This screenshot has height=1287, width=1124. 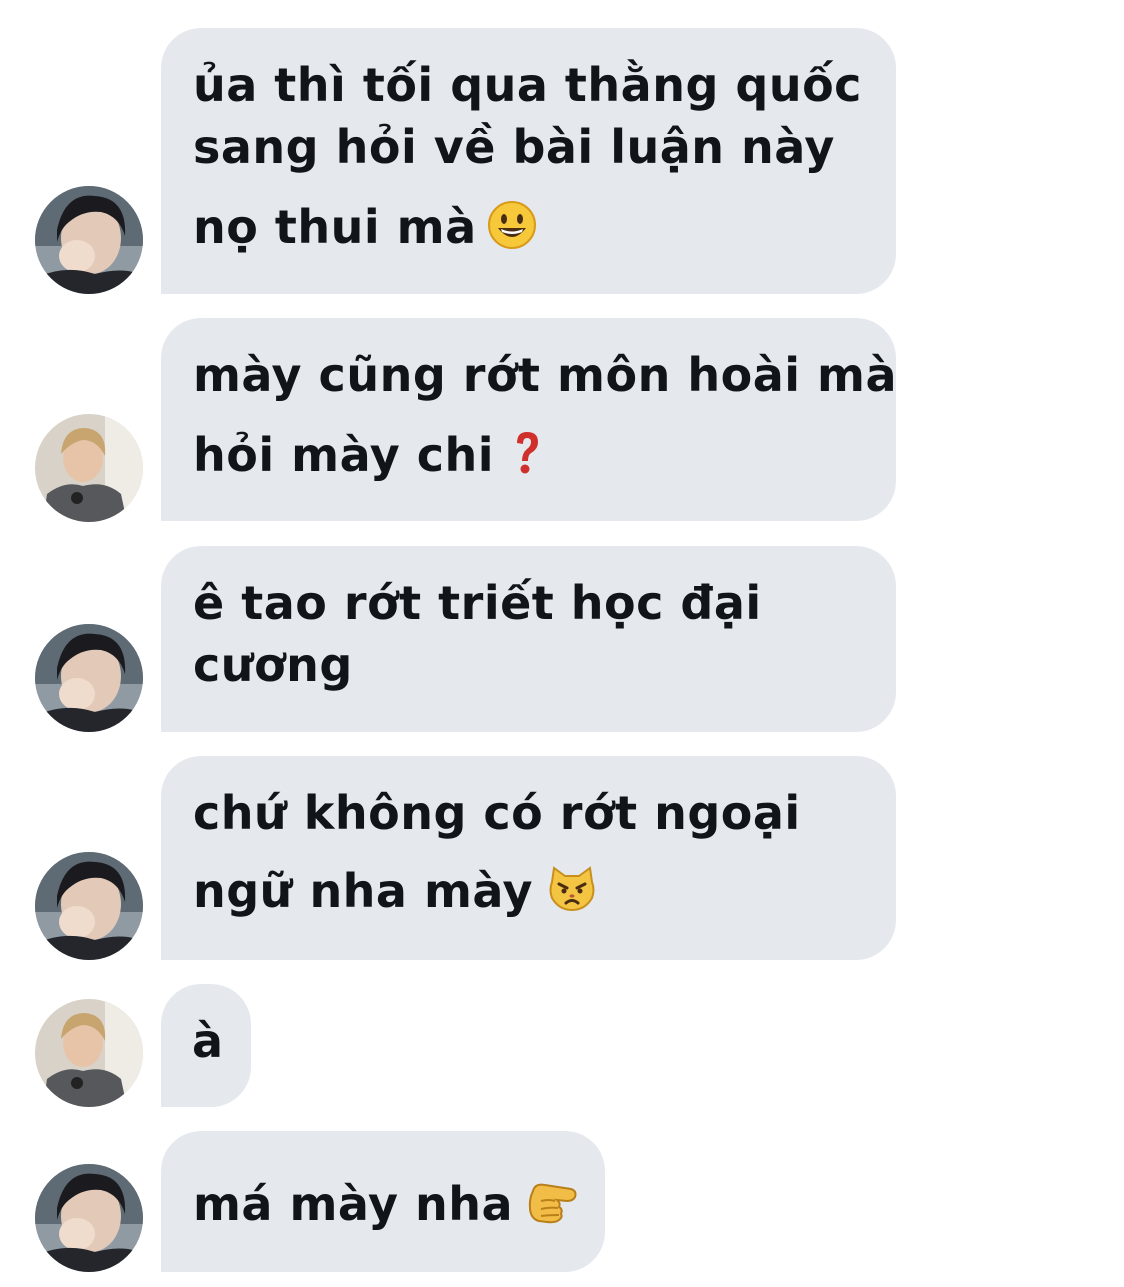 What do you see at coordinates (497, 813) in the screenshot?
I see `message-text: chứ không có rớt ngoại` at bounding box center [497, 813].